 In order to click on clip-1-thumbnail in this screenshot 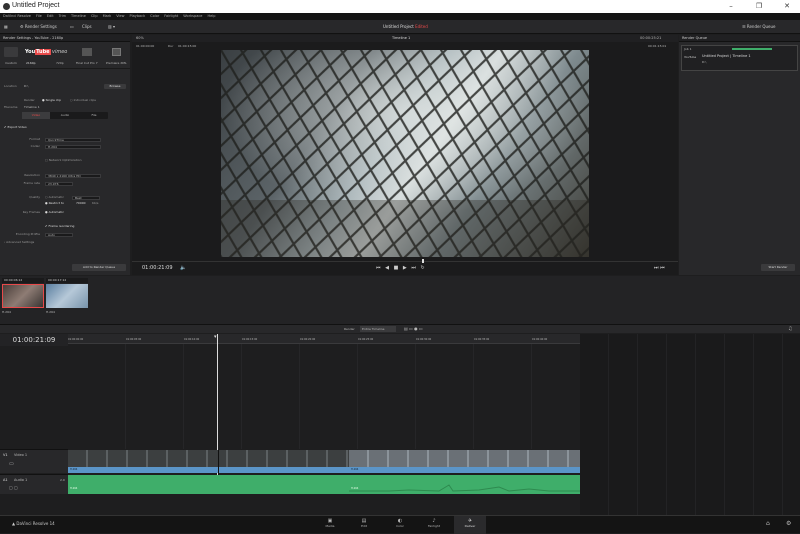, I will do `click(23, 296)`.